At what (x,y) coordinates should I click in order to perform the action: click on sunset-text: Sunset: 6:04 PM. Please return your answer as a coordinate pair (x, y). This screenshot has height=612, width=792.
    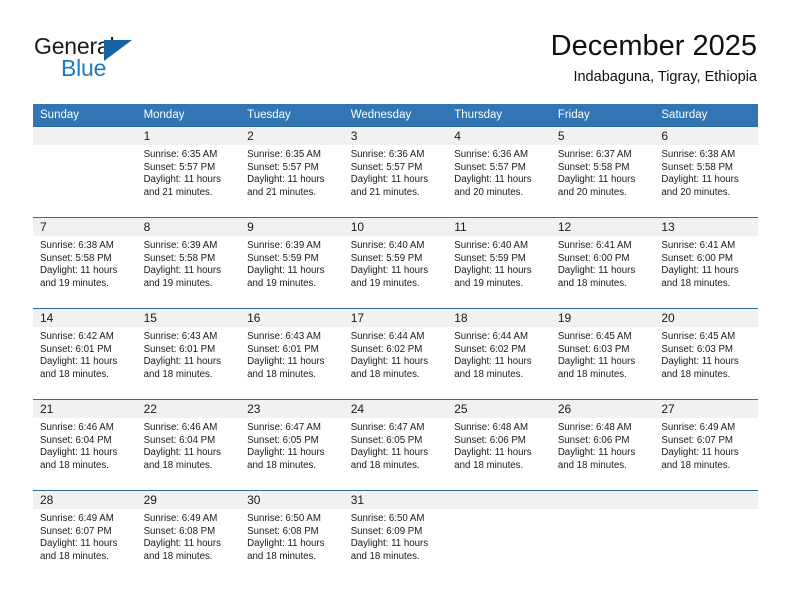
    Looking at the image, I should click on (76, 440).